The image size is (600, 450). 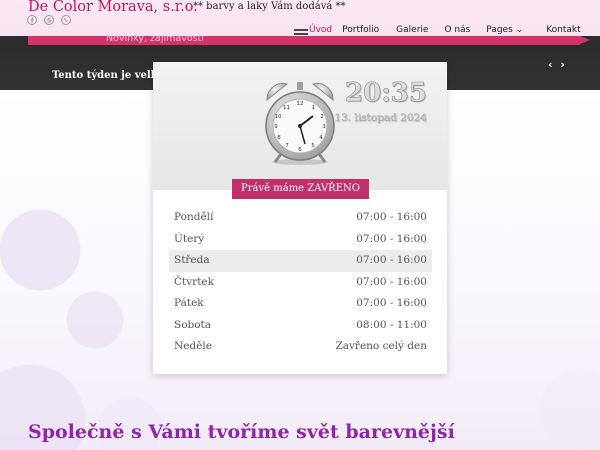 What do you see at coordinates (276, 127) in the screenshot?
I see `svg-text: 9` at bounding box center [276, 127].